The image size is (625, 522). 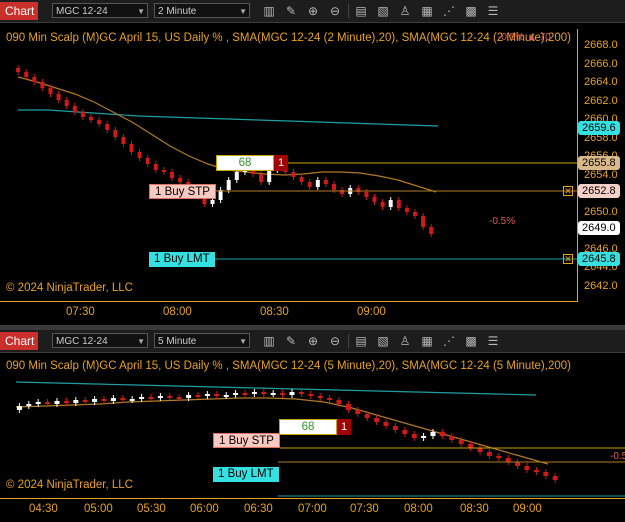 I want to click on instrument-value: MGC 12-24, so click(x=82, y=341).